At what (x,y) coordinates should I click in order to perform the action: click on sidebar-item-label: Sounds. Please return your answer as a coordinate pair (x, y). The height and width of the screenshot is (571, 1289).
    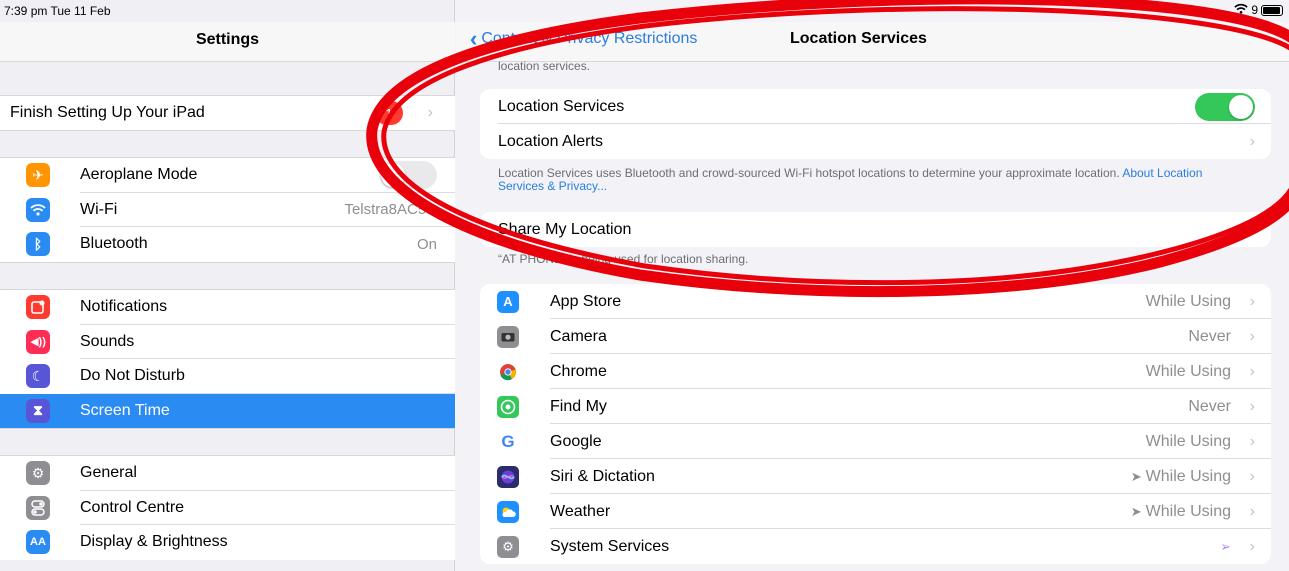
    Looking at the image, I should click on (107, 341).